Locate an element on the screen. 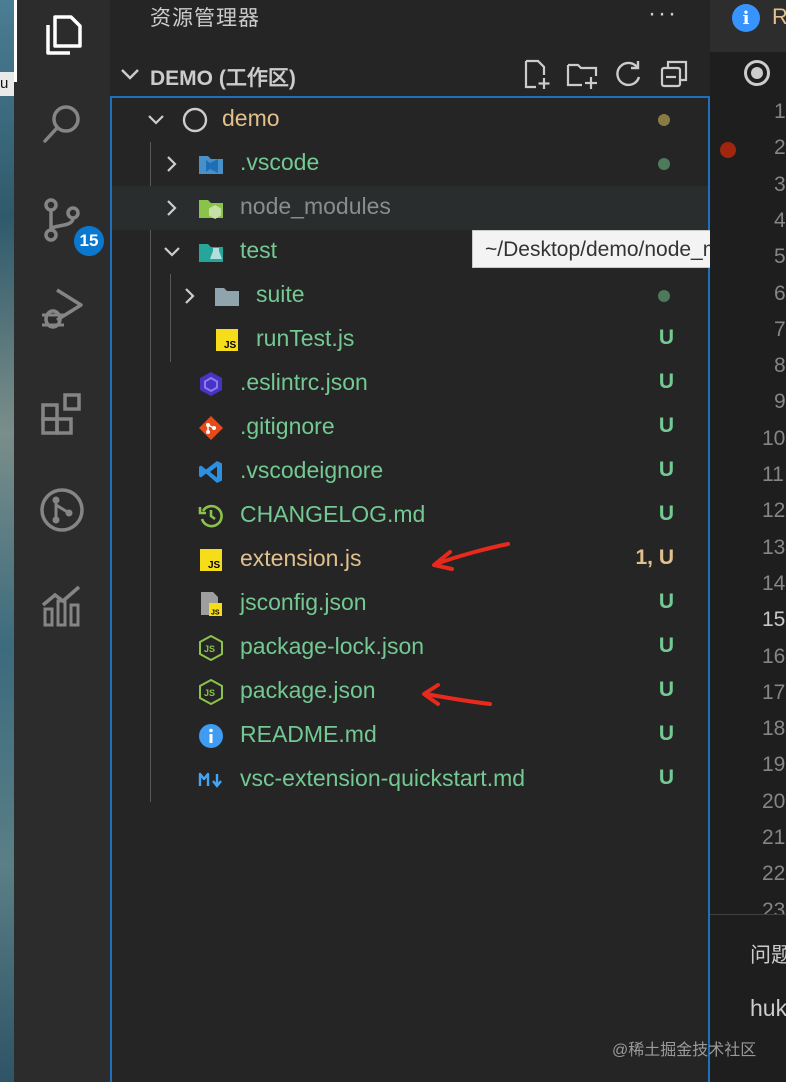 This screenshot has height=1082, width=786. tree-item-node-modules: node_modules is located at coordinates (411, 208).